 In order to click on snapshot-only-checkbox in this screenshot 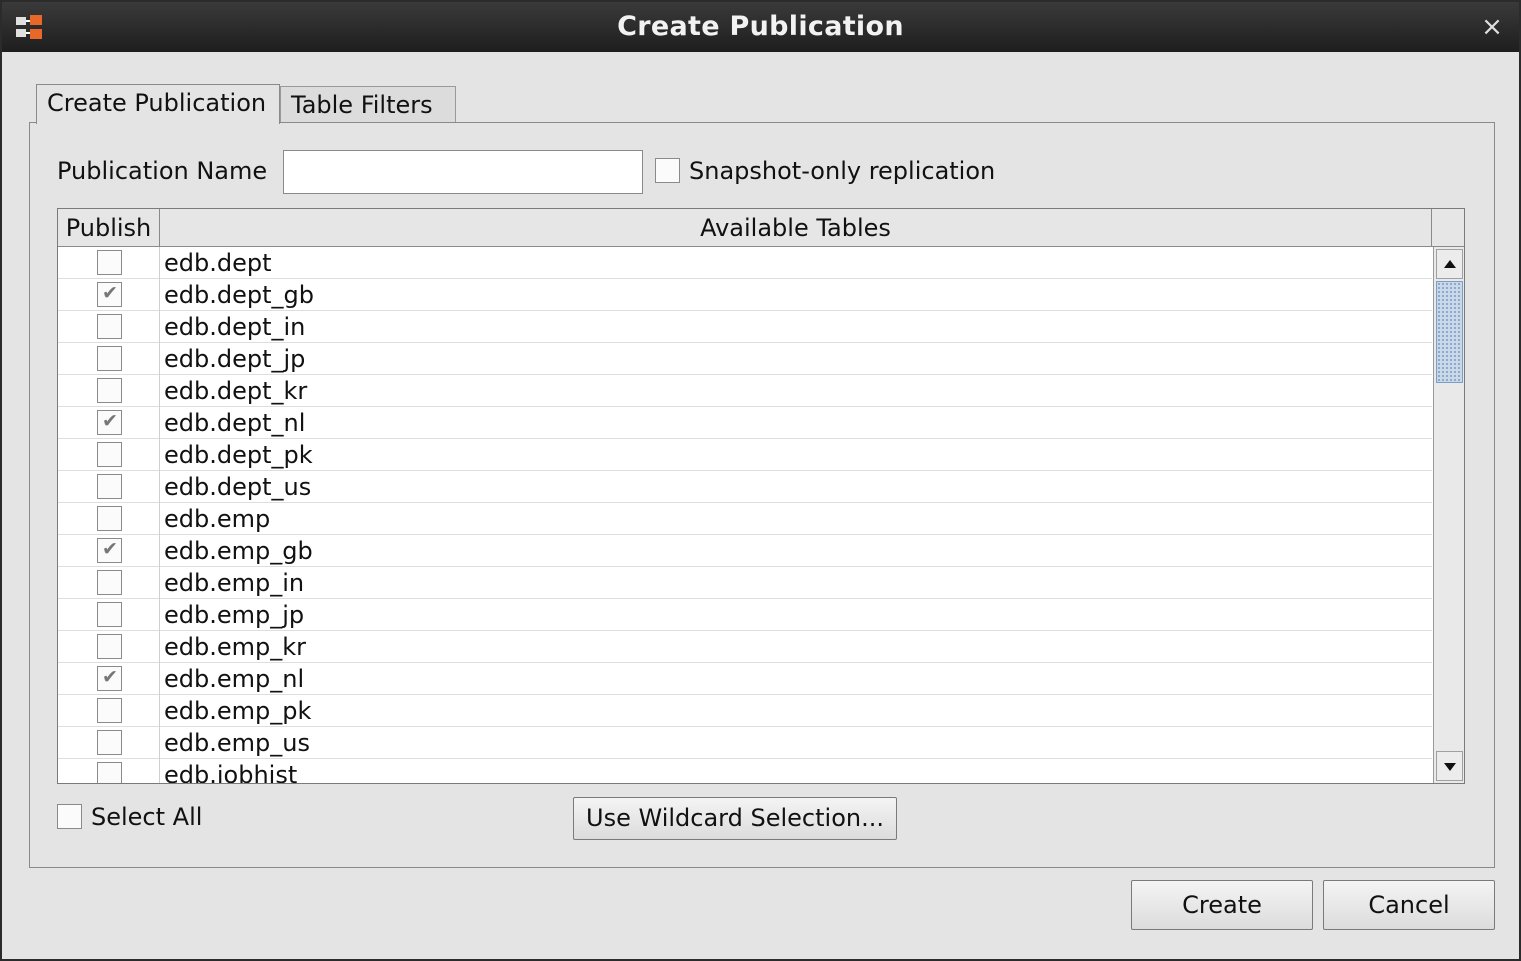, I will do `click(667, 170)`.